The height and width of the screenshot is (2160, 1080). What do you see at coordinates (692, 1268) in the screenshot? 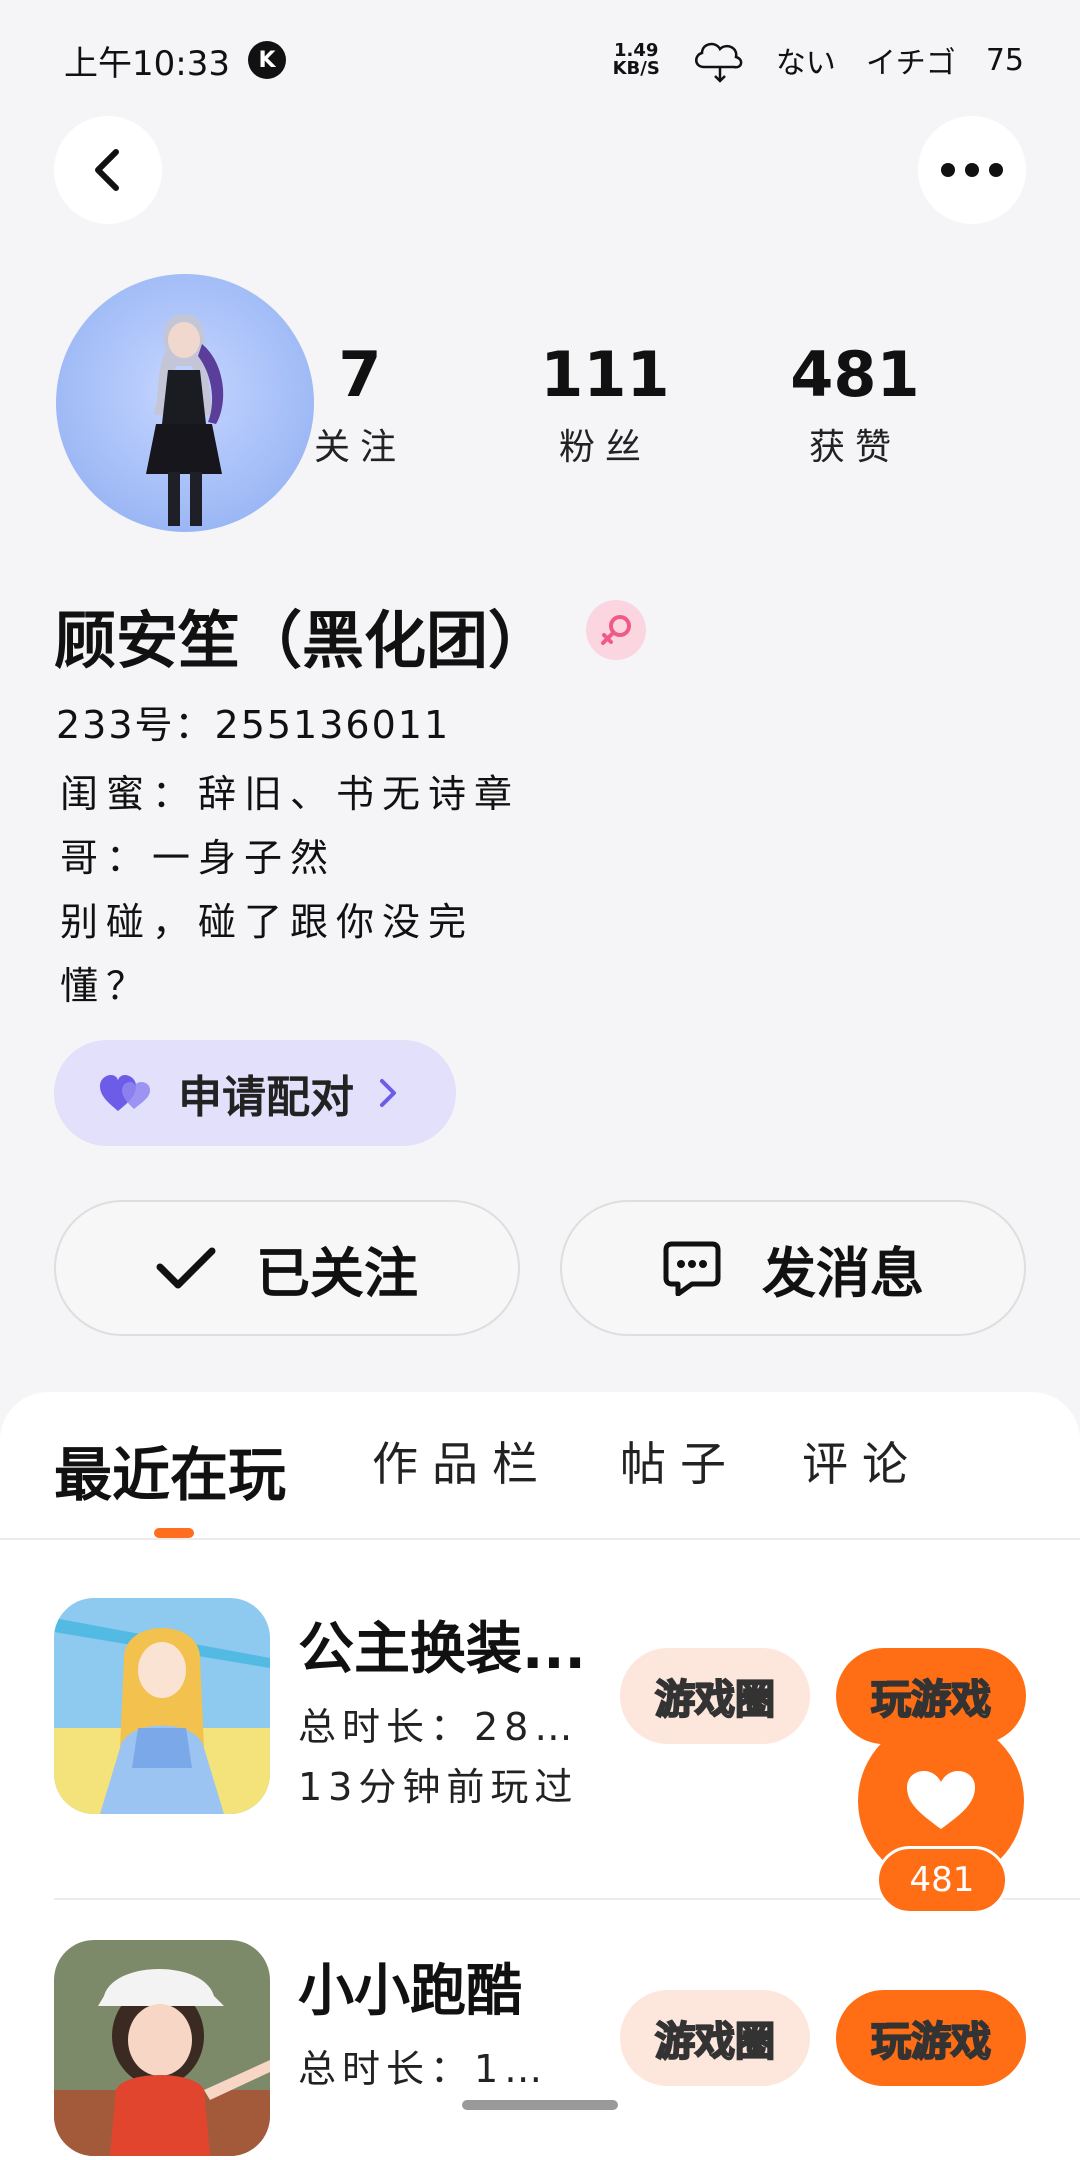
I see `chat-bubble-icon` at bounding box center [692, 1268].